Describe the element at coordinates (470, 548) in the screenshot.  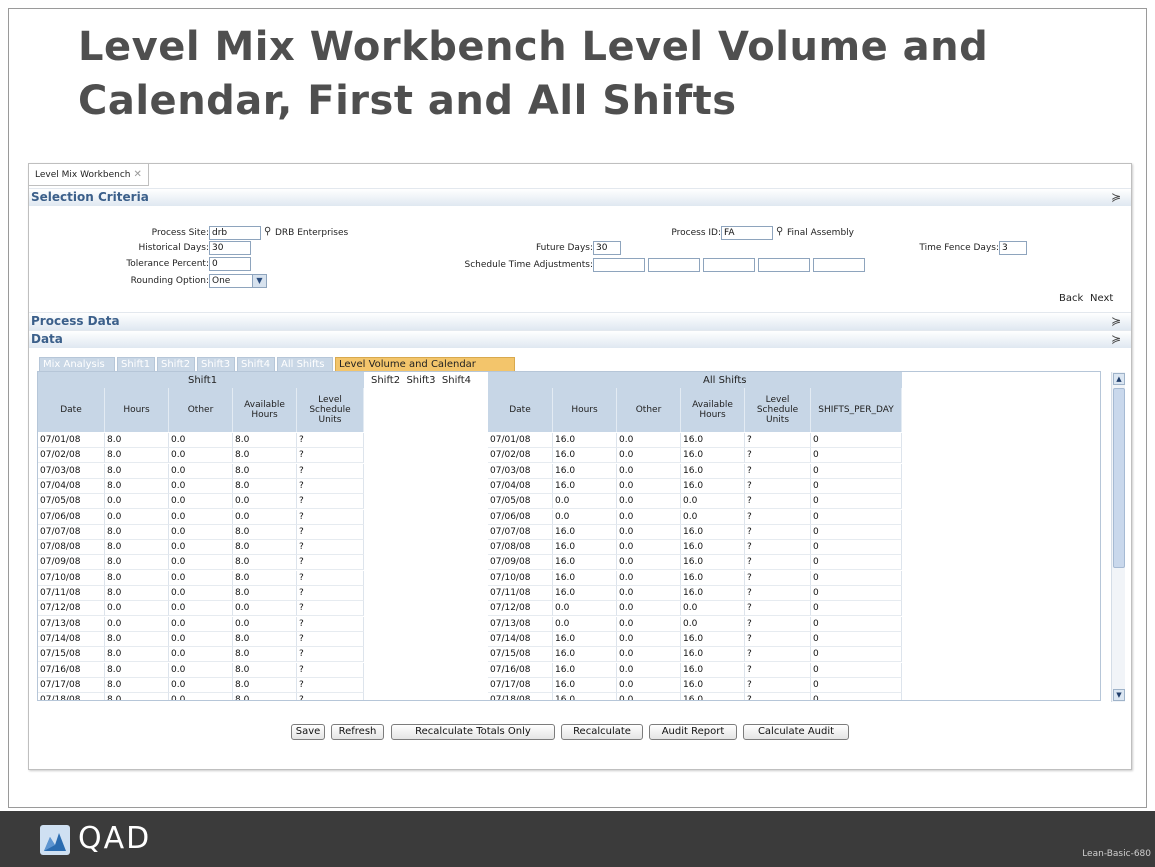
I see `table-row: 07/08/08 8.0 0.0 8.0? 07/08/08 16.0 0.0 16.0? 0` at that location.